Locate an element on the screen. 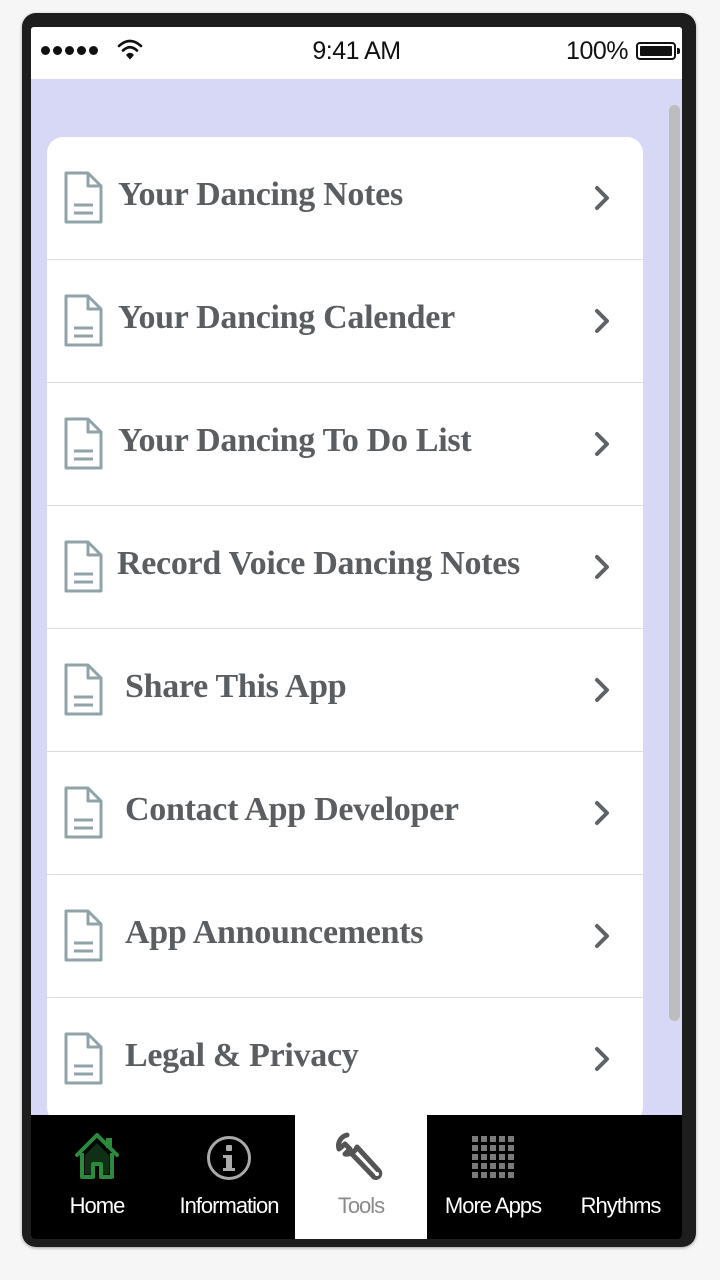 This screenshot has width=720, height=1280. grid-icon is located at coordinates (493, 1157).